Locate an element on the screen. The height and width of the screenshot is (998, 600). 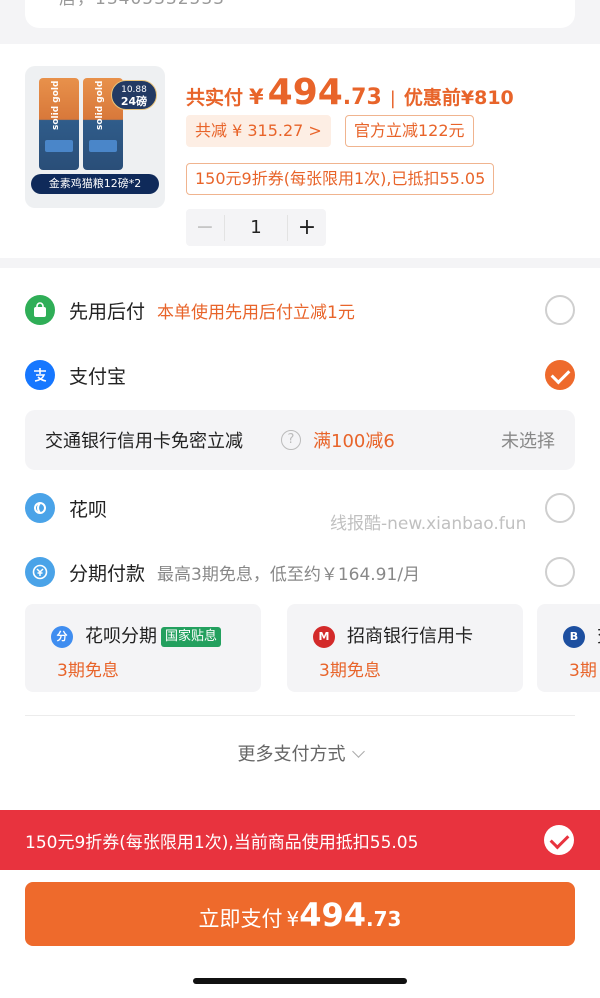
pay-now-decimal: .73 is located at coordinates (384, 919).